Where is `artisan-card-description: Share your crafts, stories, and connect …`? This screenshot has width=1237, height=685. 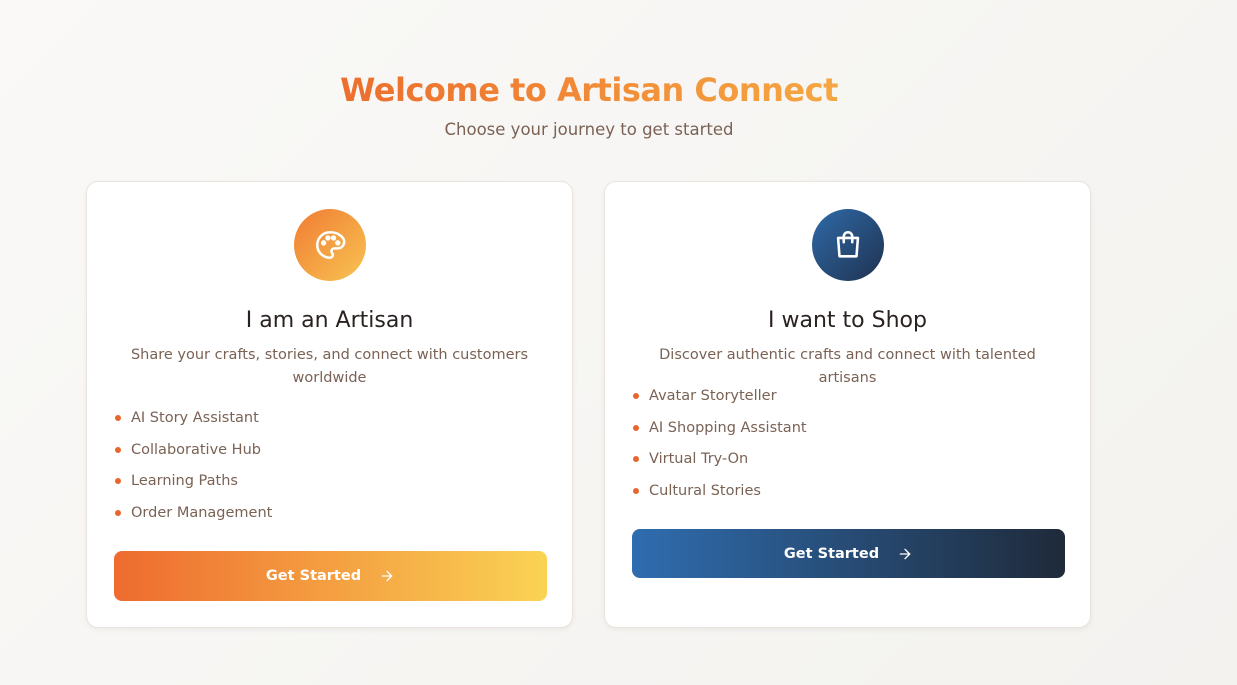 artisan-card-description: Share your crafts, stories, and connect … is located at coordinates (329, 366).